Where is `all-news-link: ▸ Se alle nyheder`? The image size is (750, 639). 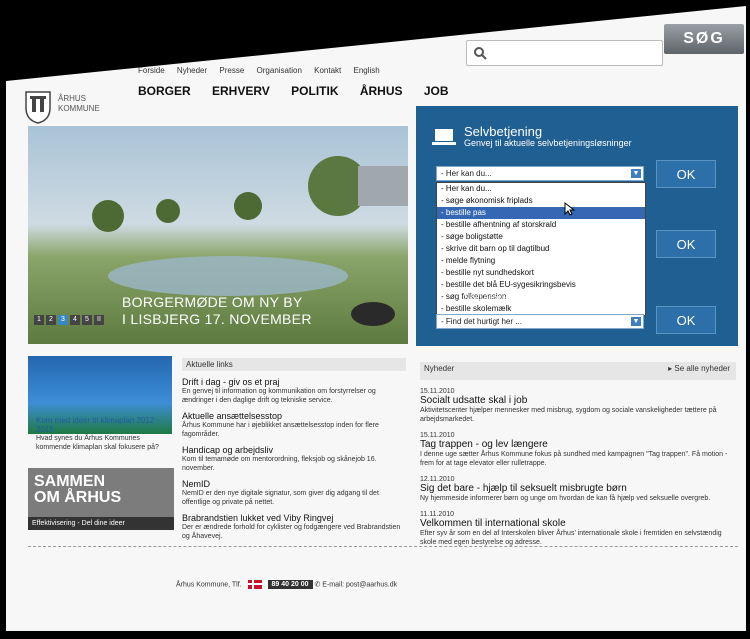 all-news-link: ▸ Se alle nyheder is located at coordinates (699, 368).